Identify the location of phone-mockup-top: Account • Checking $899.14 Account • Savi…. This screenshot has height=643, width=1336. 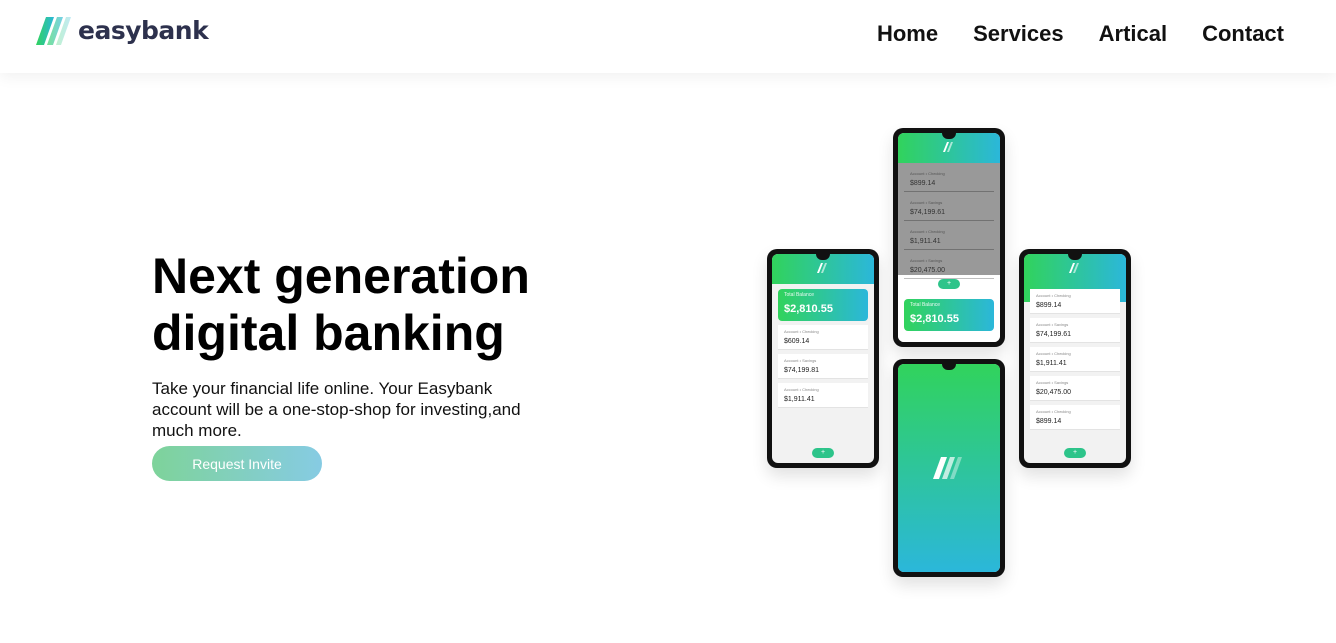
(949, 237).